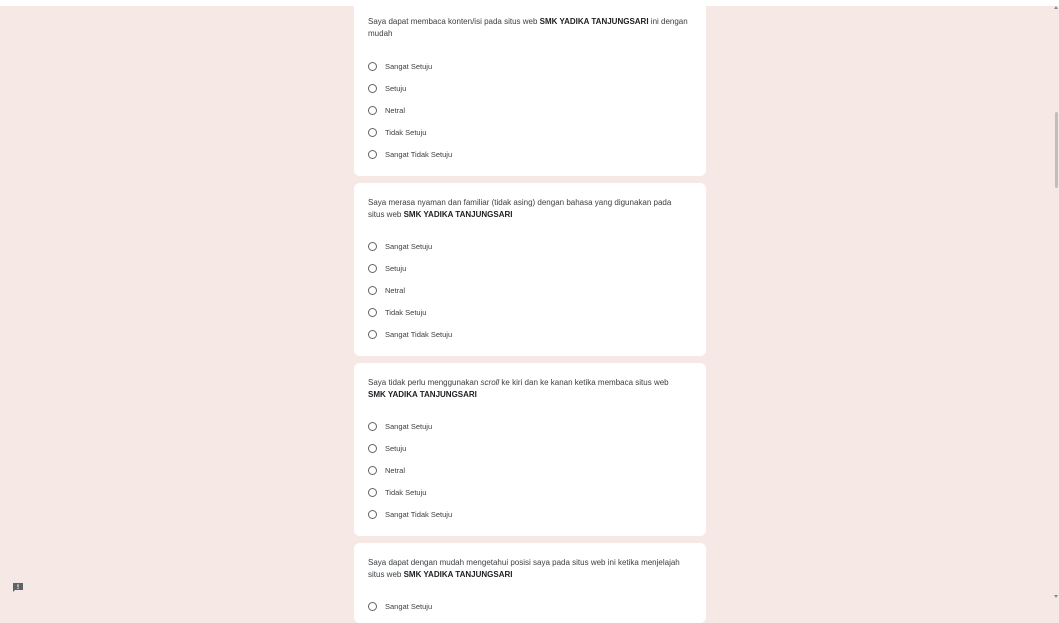  What do you see at coordinates (1056, 150) in the screenshot?
I see `scroll-thumb` at bounding box center [1056, 150].